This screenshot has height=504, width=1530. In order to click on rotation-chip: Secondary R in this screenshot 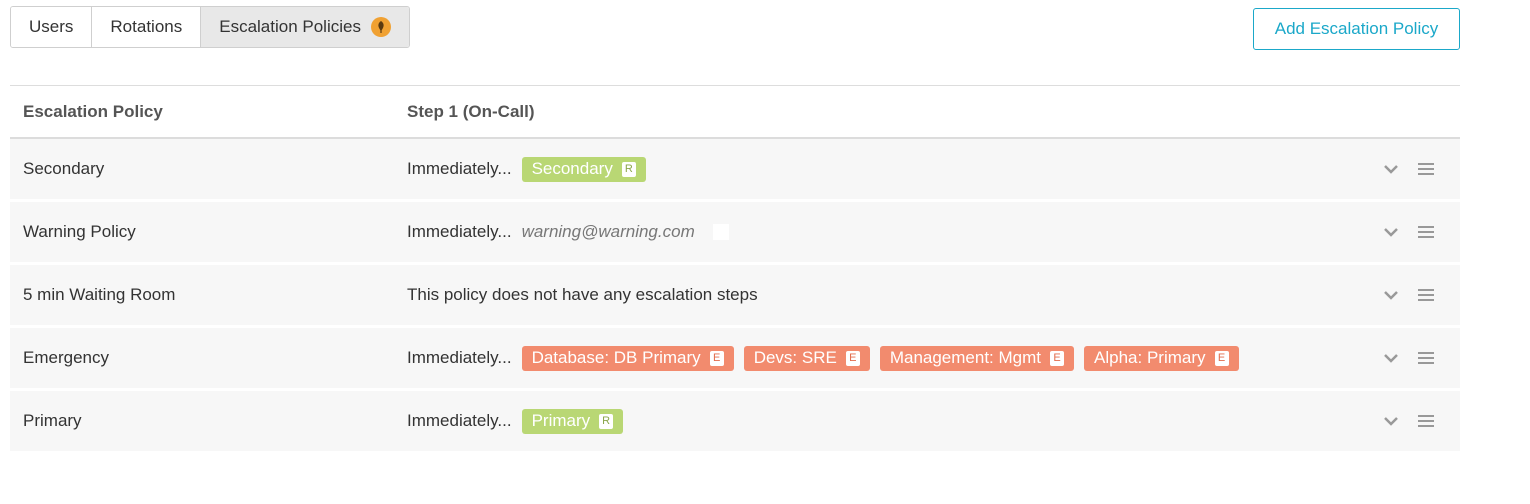, I will do `click(583, 169)`.